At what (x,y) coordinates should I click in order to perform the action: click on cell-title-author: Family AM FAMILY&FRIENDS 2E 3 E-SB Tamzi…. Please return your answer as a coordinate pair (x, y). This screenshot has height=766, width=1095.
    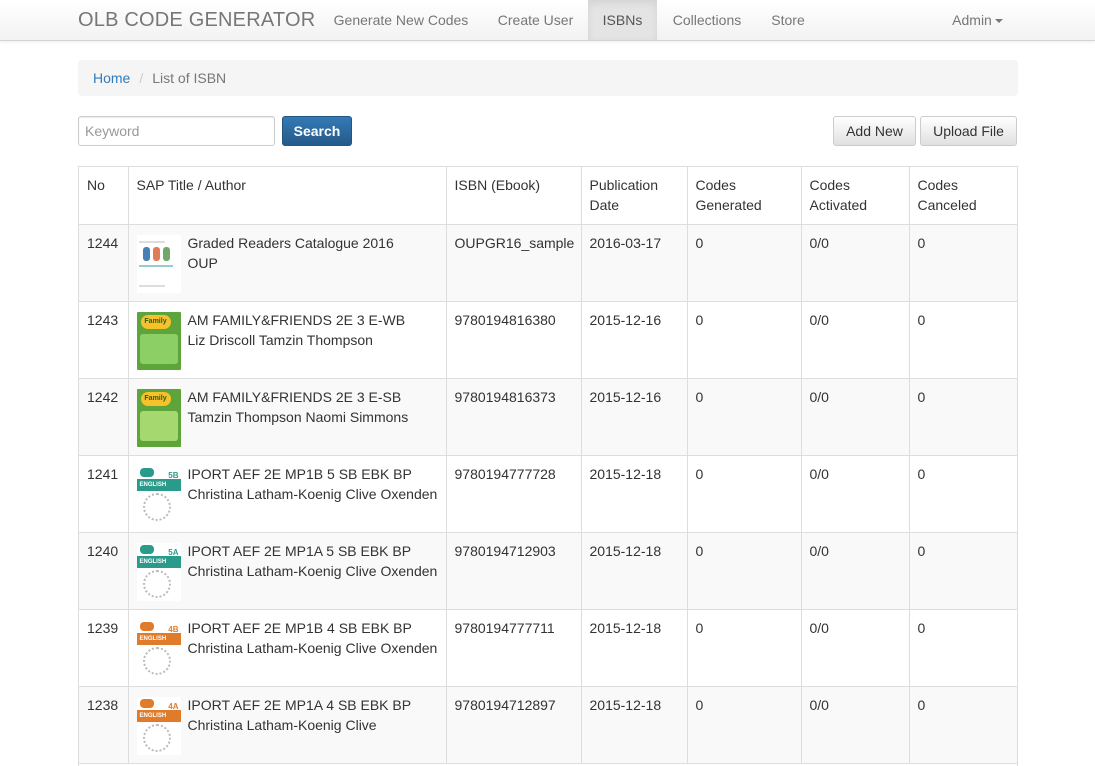
    Looking at the image, I should click on (287, 417).